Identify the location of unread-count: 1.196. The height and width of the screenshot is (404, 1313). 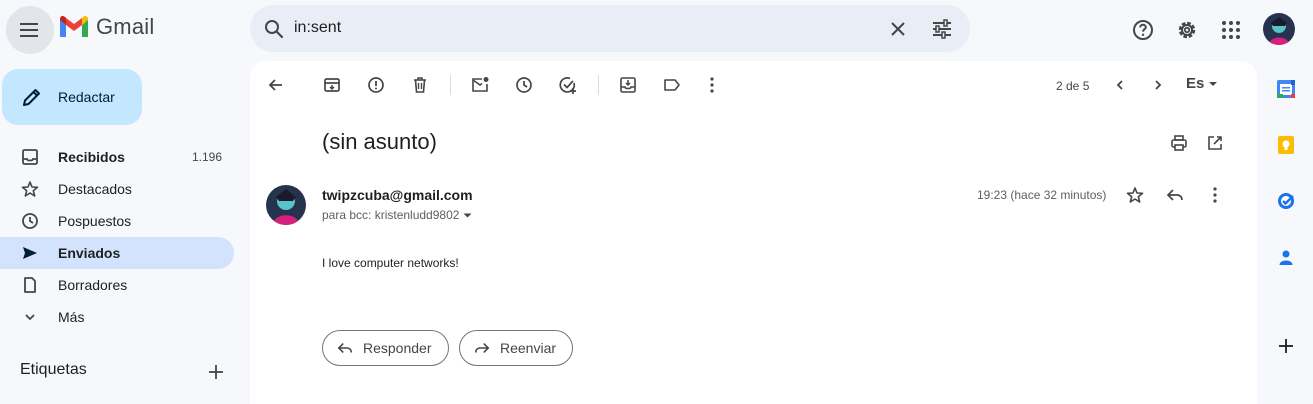
(206, 157).